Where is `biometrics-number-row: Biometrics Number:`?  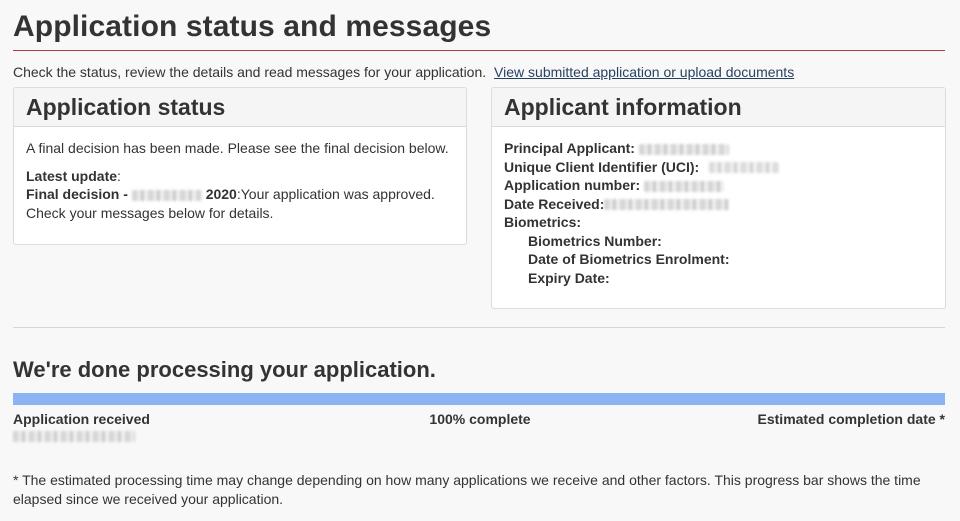
biometrics-number-row: Biometrics Number: is located at coordinates (718, 241).